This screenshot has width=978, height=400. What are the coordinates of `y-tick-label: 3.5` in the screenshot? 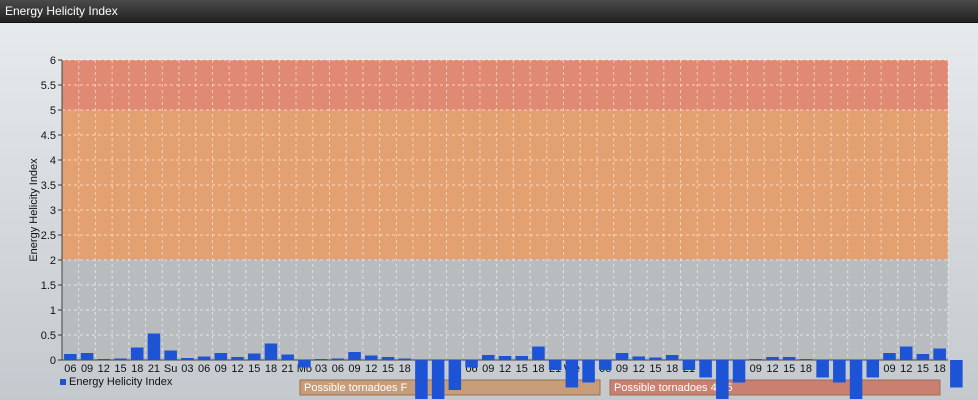 It's located at (48, 186).